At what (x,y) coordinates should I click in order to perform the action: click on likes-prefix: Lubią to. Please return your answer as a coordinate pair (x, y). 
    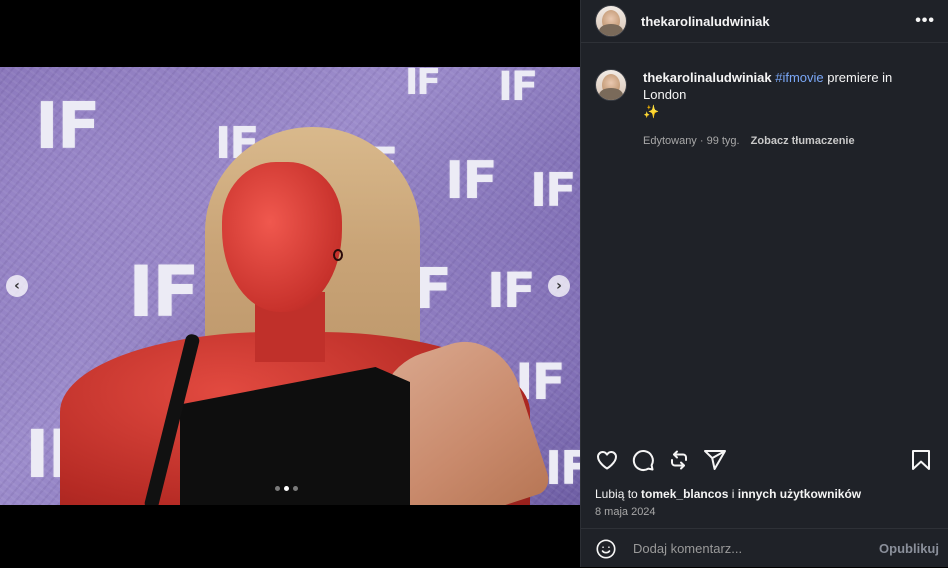
    Looking at the image, I should click on (618, 494).